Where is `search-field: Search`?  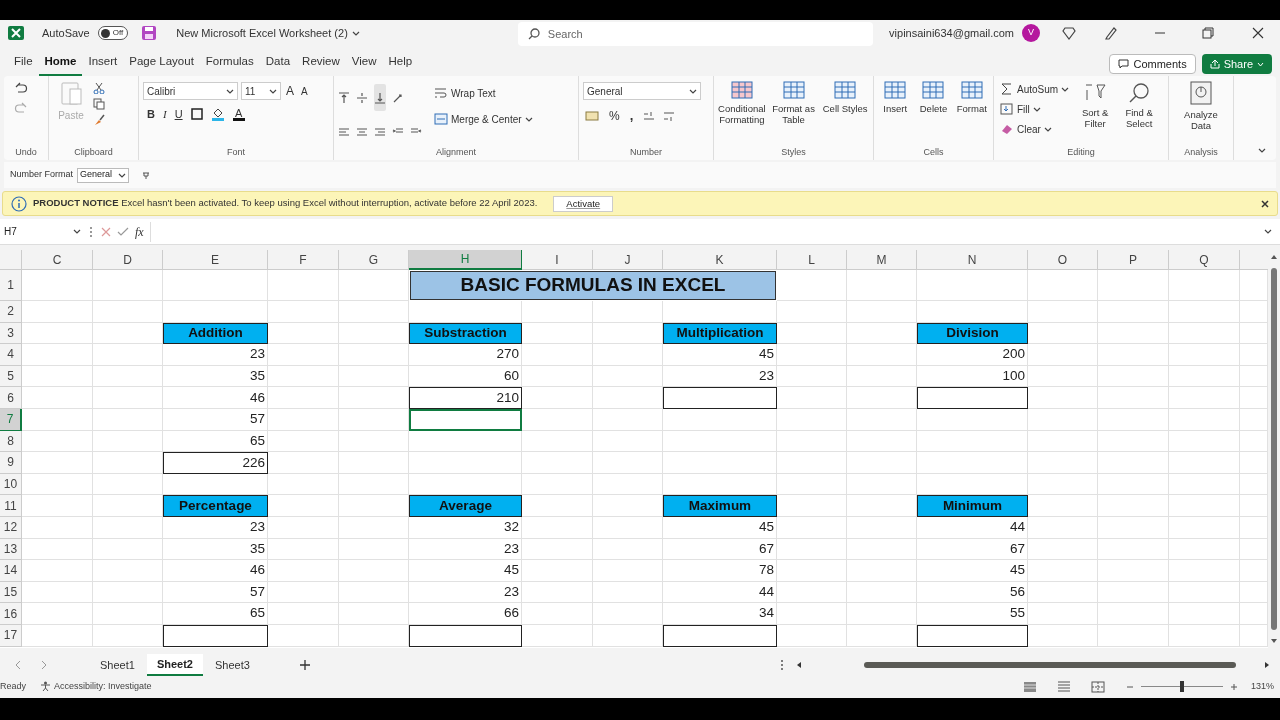 search-field: Search is located at coordinates (695, 34).